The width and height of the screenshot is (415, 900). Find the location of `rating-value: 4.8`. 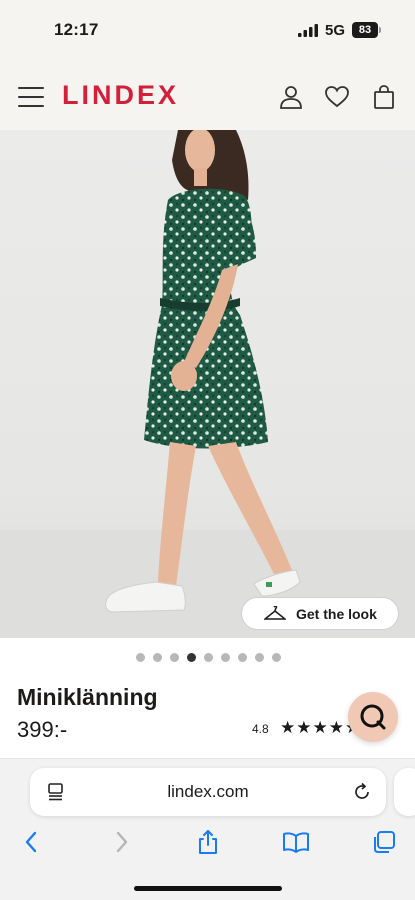

rating-value: 4.8 is located at coordinates (260, 729).